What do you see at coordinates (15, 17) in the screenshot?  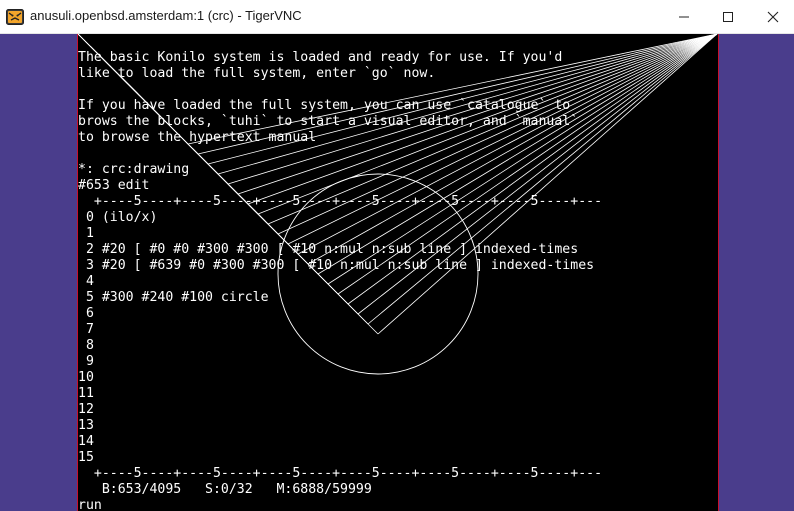 I see `tigervnc-tiger-icon` at bounding box center [15, 17].